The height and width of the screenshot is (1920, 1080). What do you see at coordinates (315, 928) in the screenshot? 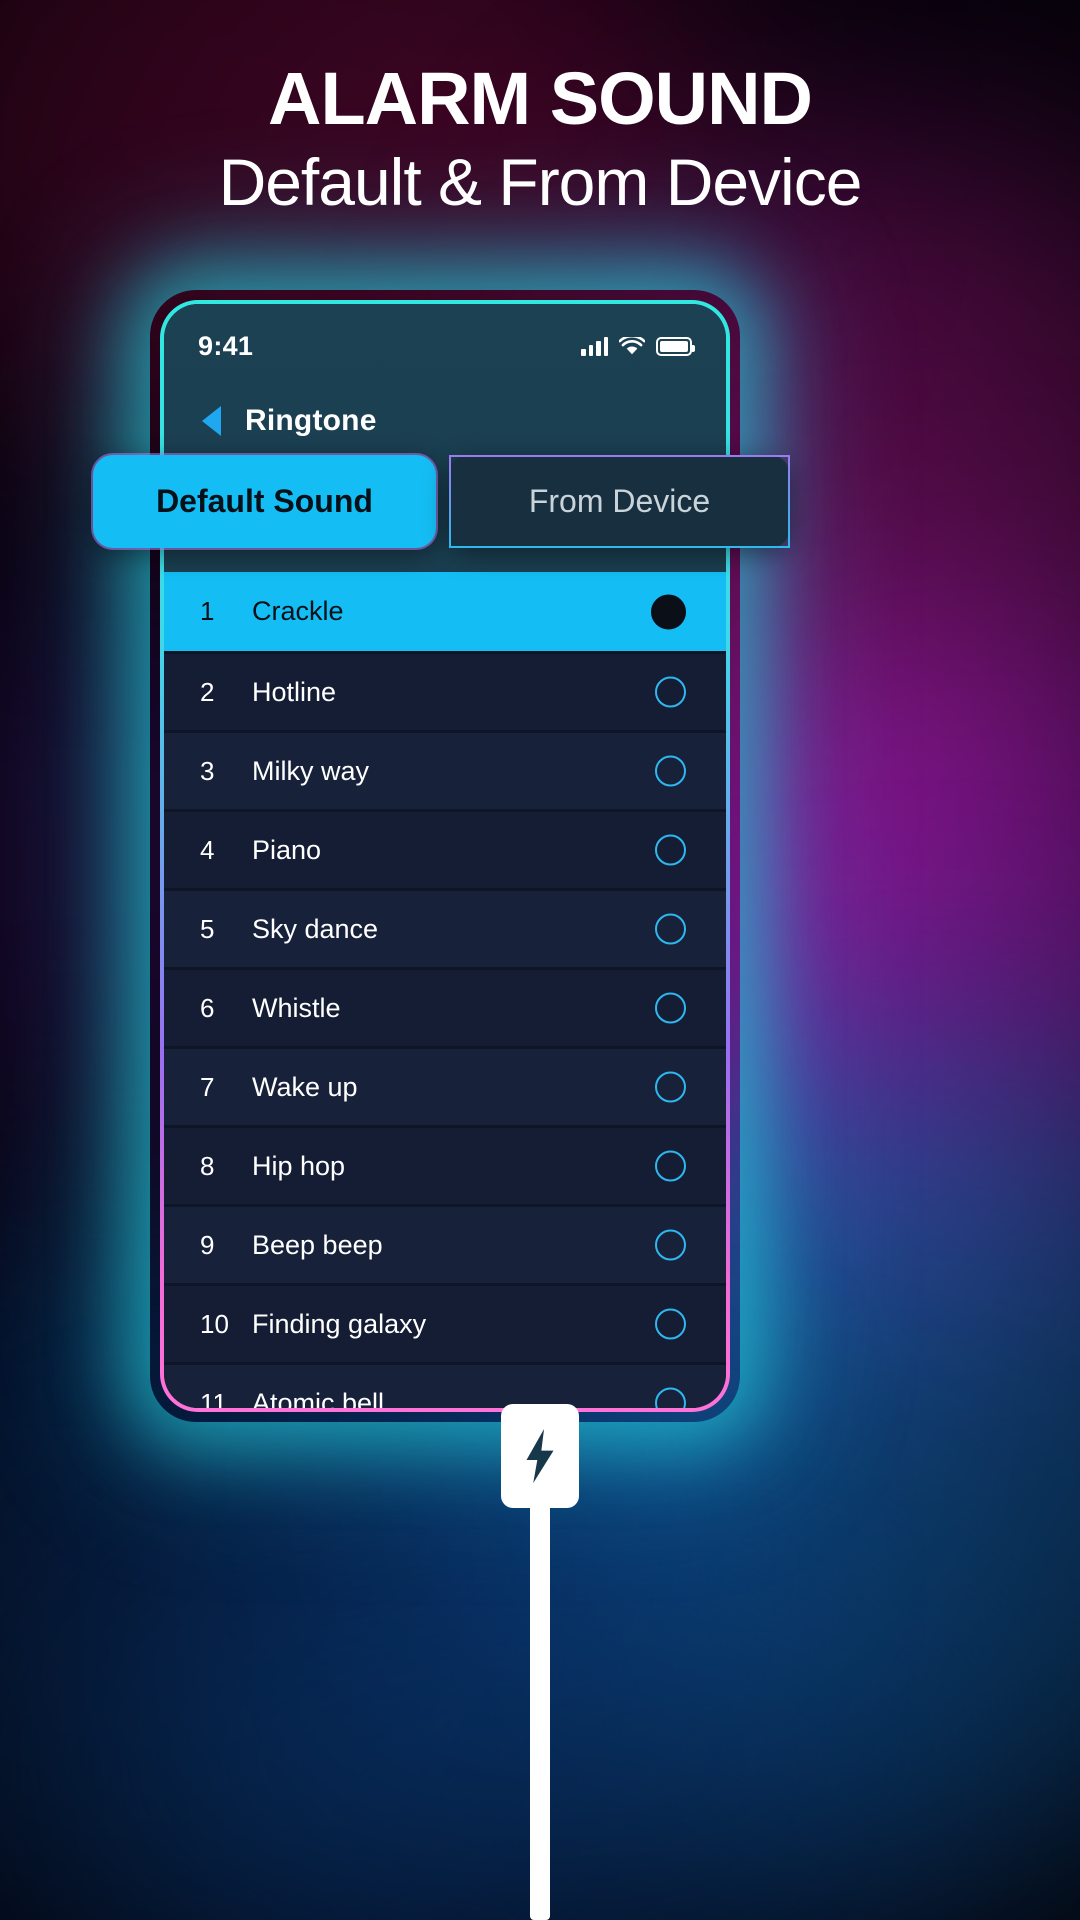
I see `ringtone-name: Sky dance` at bounding box center [315, 928].